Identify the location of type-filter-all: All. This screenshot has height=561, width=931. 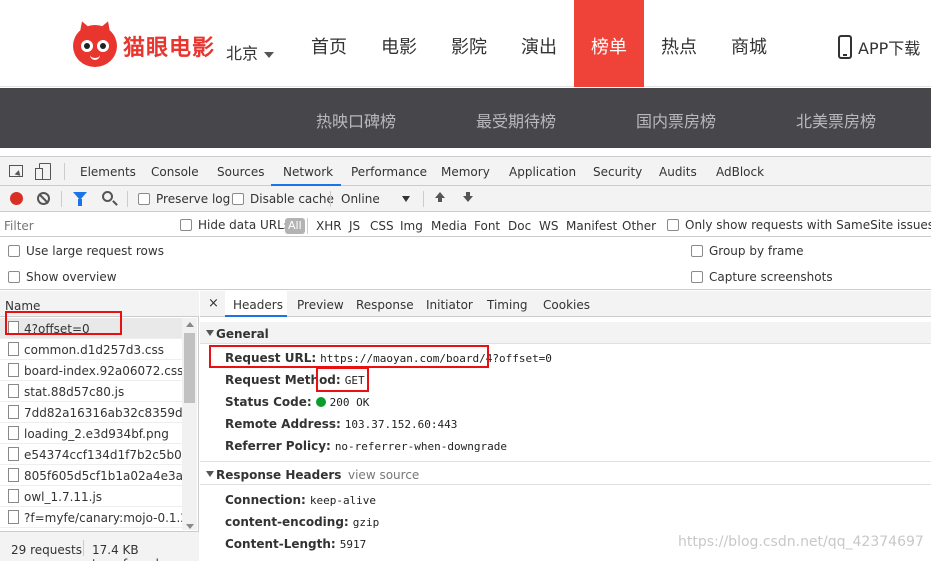
(295, 226).